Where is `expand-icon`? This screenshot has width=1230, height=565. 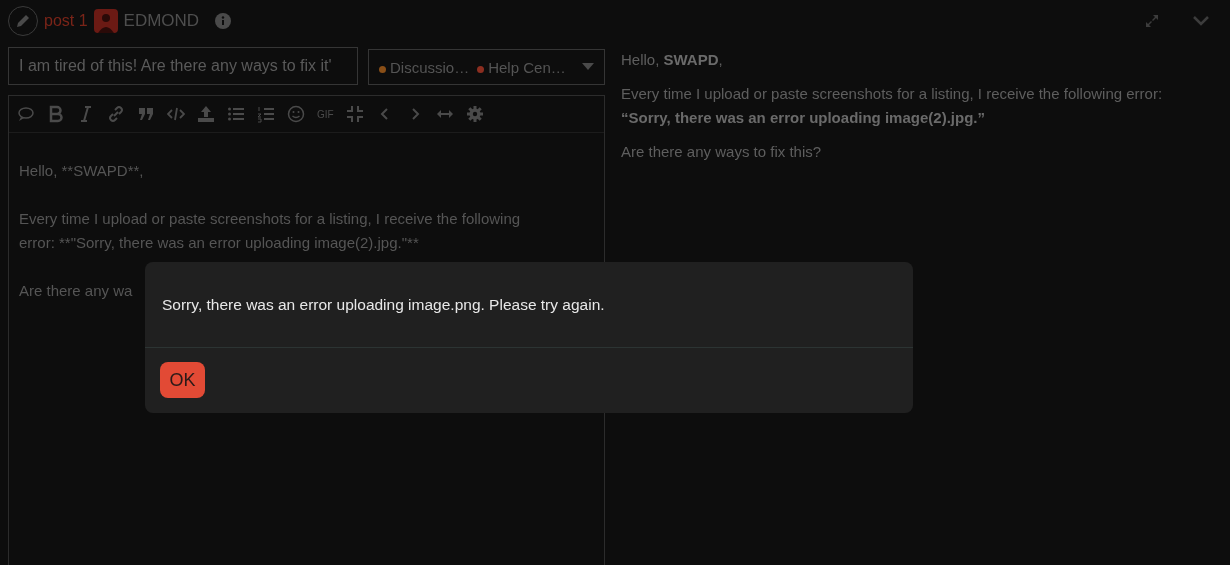 expand-icon is located at coordinates (1152, 21).